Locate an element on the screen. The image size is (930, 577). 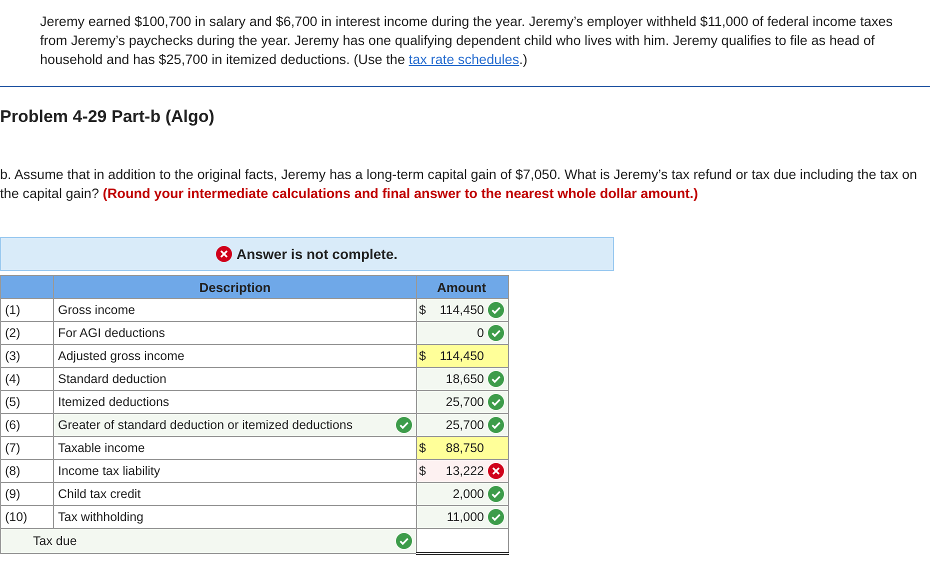
description-cell: Child tax credit is located at coordinates (235, 494).